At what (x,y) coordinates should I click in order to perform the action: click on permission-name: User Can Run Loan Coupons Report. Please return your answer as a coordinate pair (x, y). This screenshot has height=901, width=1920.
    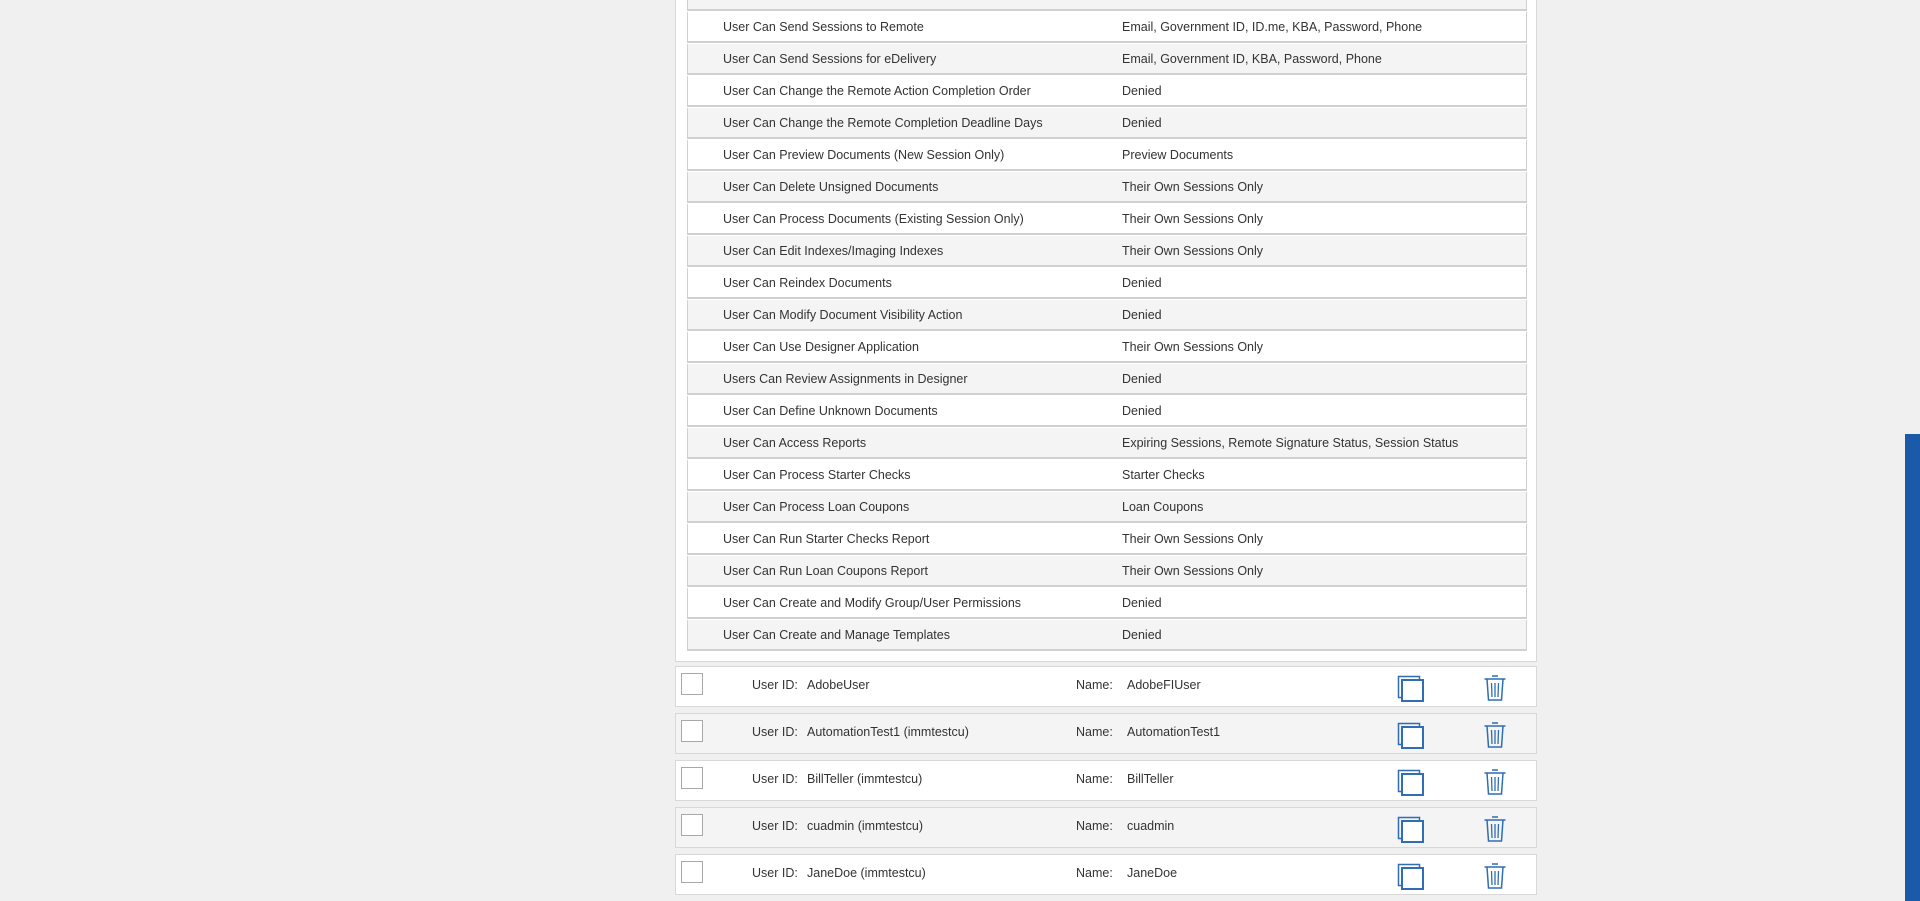
    Looking at the image, I should click on (825, 570).